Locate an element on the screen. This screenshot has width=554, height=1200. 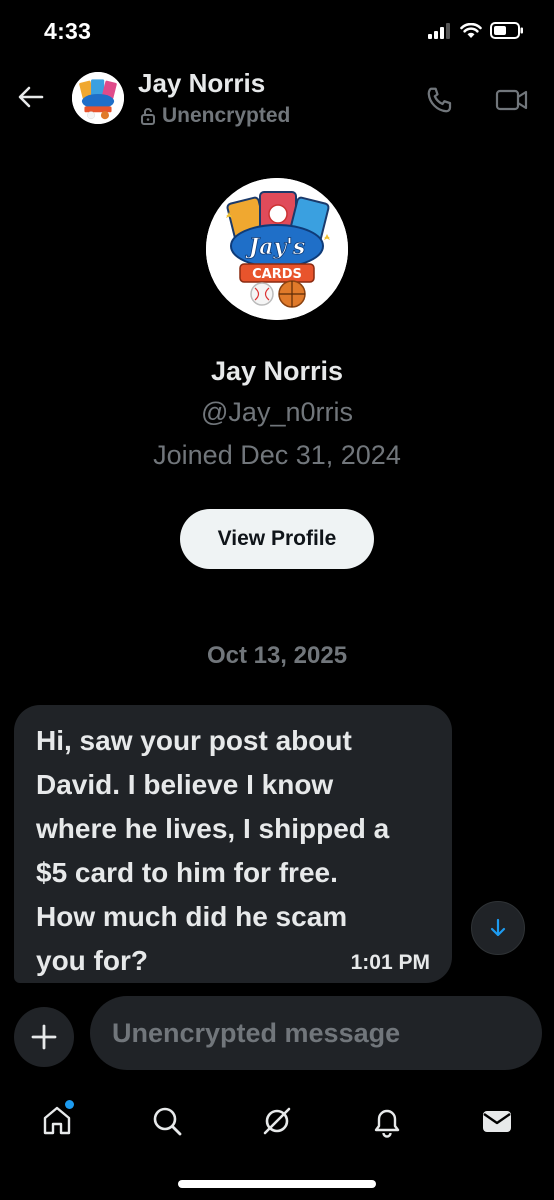
nav-home is located at coordinates (57, 1121).